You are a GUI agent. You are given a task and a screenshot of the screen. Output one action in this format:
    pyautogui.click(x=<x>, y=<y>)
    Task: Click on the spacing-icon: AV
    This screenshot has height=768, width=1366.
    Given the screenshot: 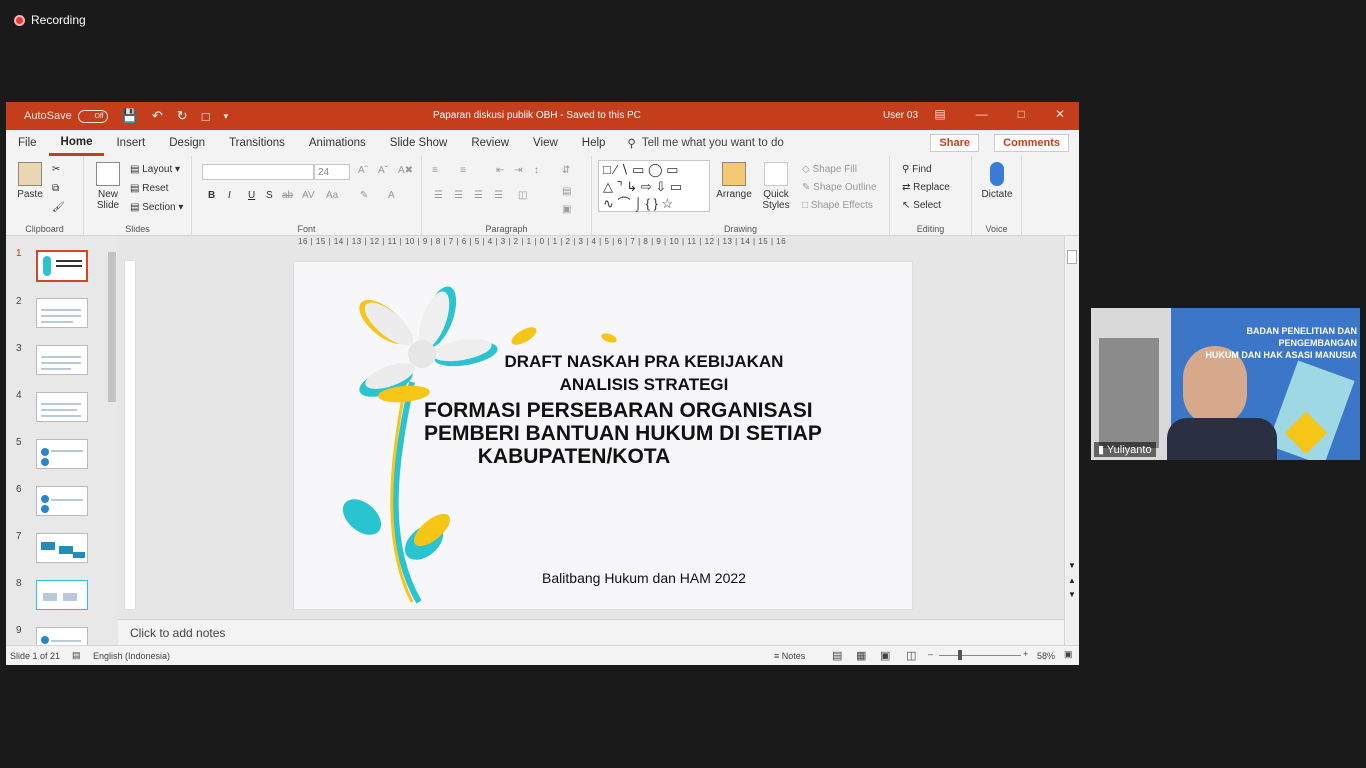 What is the action you would take?
    pyautogui.click(x=308, y=195)
    